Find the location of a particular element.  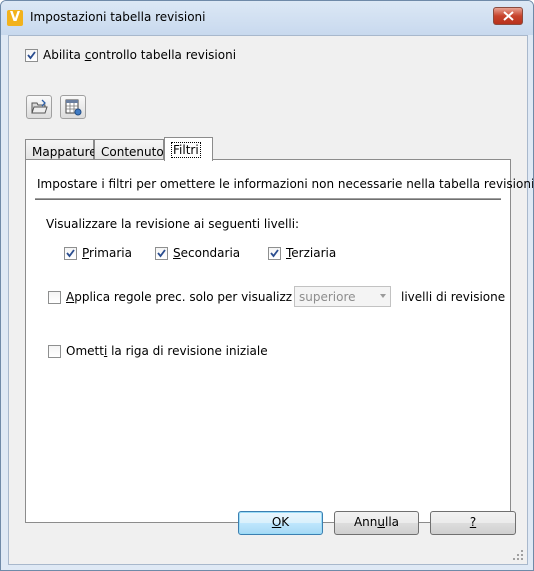

close-button is located at coordinates (508, 16).